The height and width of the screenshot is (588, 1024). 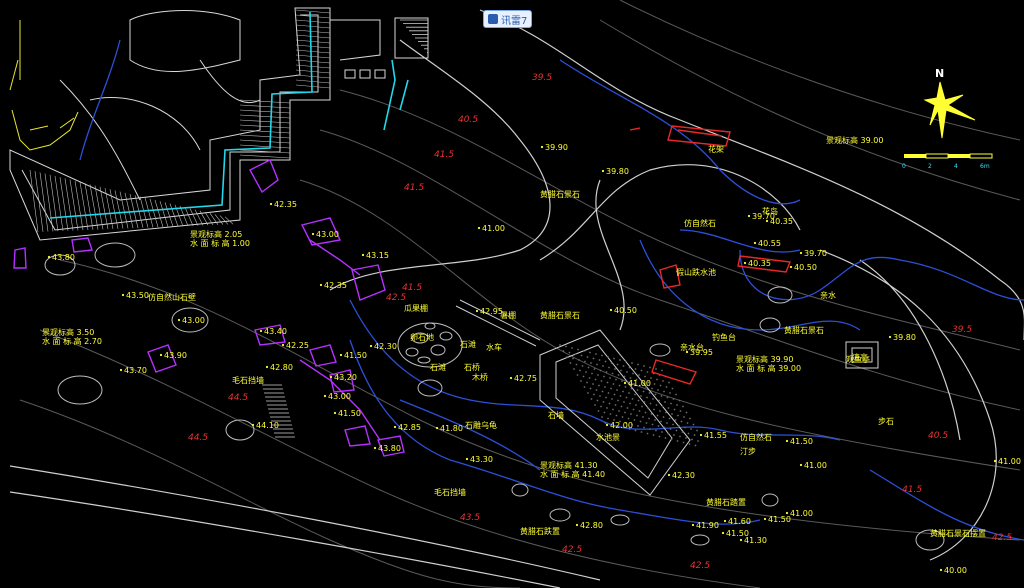 What do you see at coordinates (955, 570) in the screenshot?
I see `spot-level: 40.00` at bounding box center [955, 570].